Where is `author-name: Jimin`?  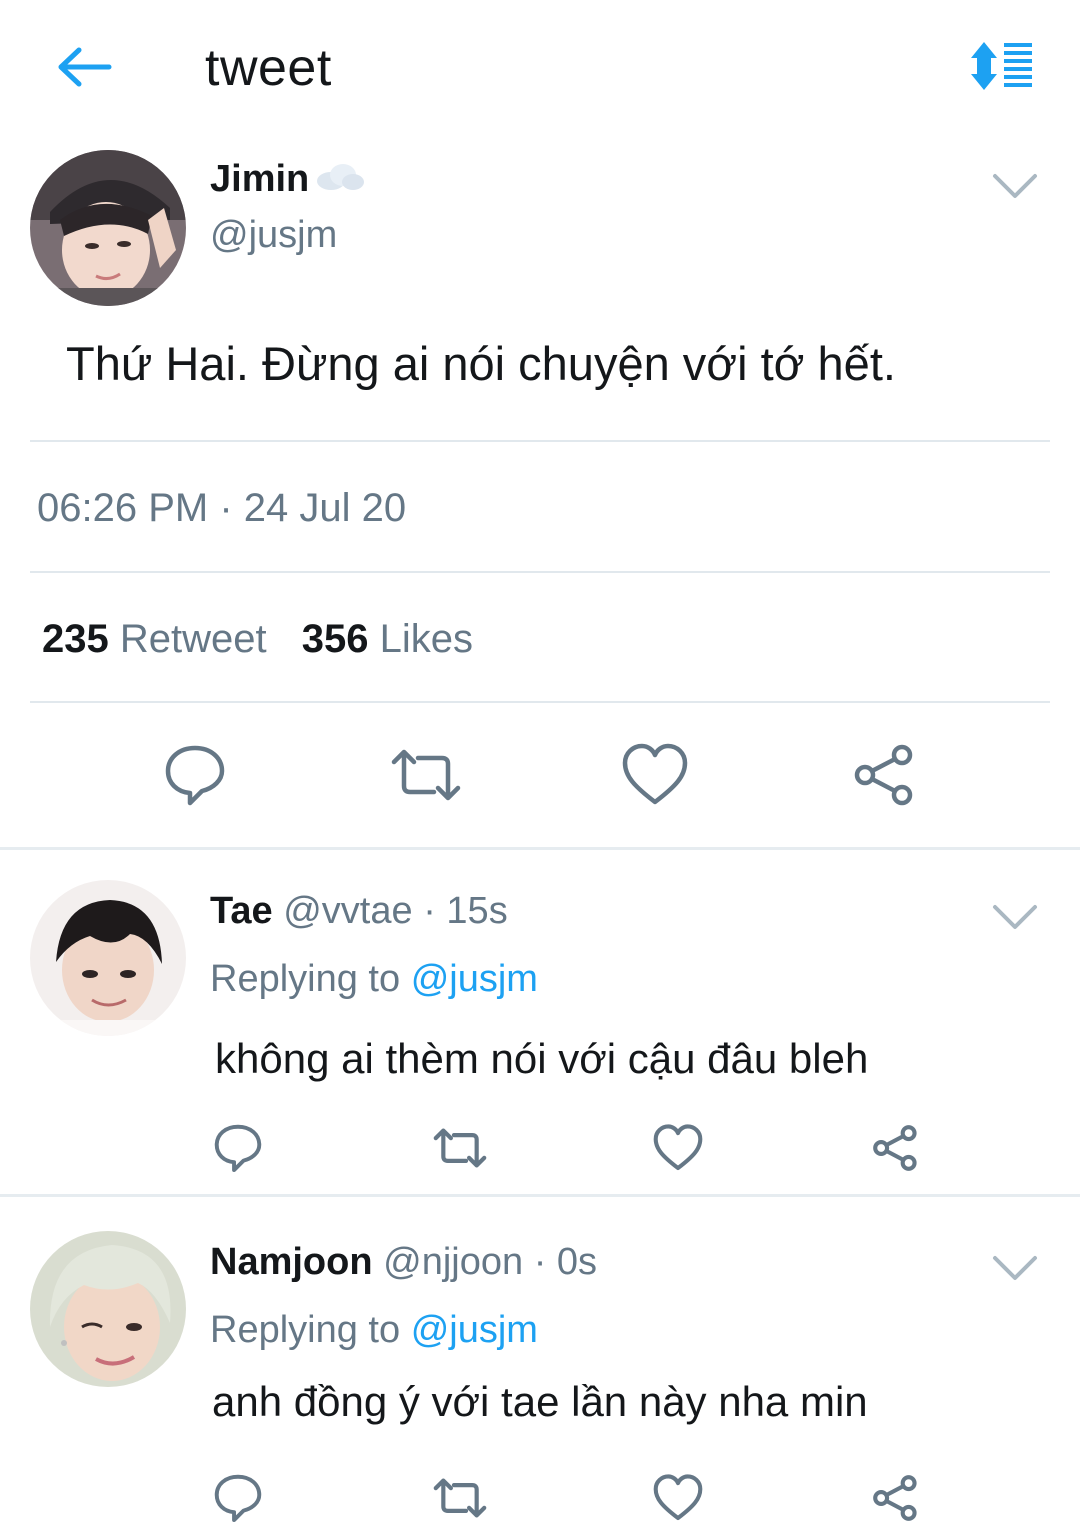
author-name: Jimin is located at coordinates (287, 179).